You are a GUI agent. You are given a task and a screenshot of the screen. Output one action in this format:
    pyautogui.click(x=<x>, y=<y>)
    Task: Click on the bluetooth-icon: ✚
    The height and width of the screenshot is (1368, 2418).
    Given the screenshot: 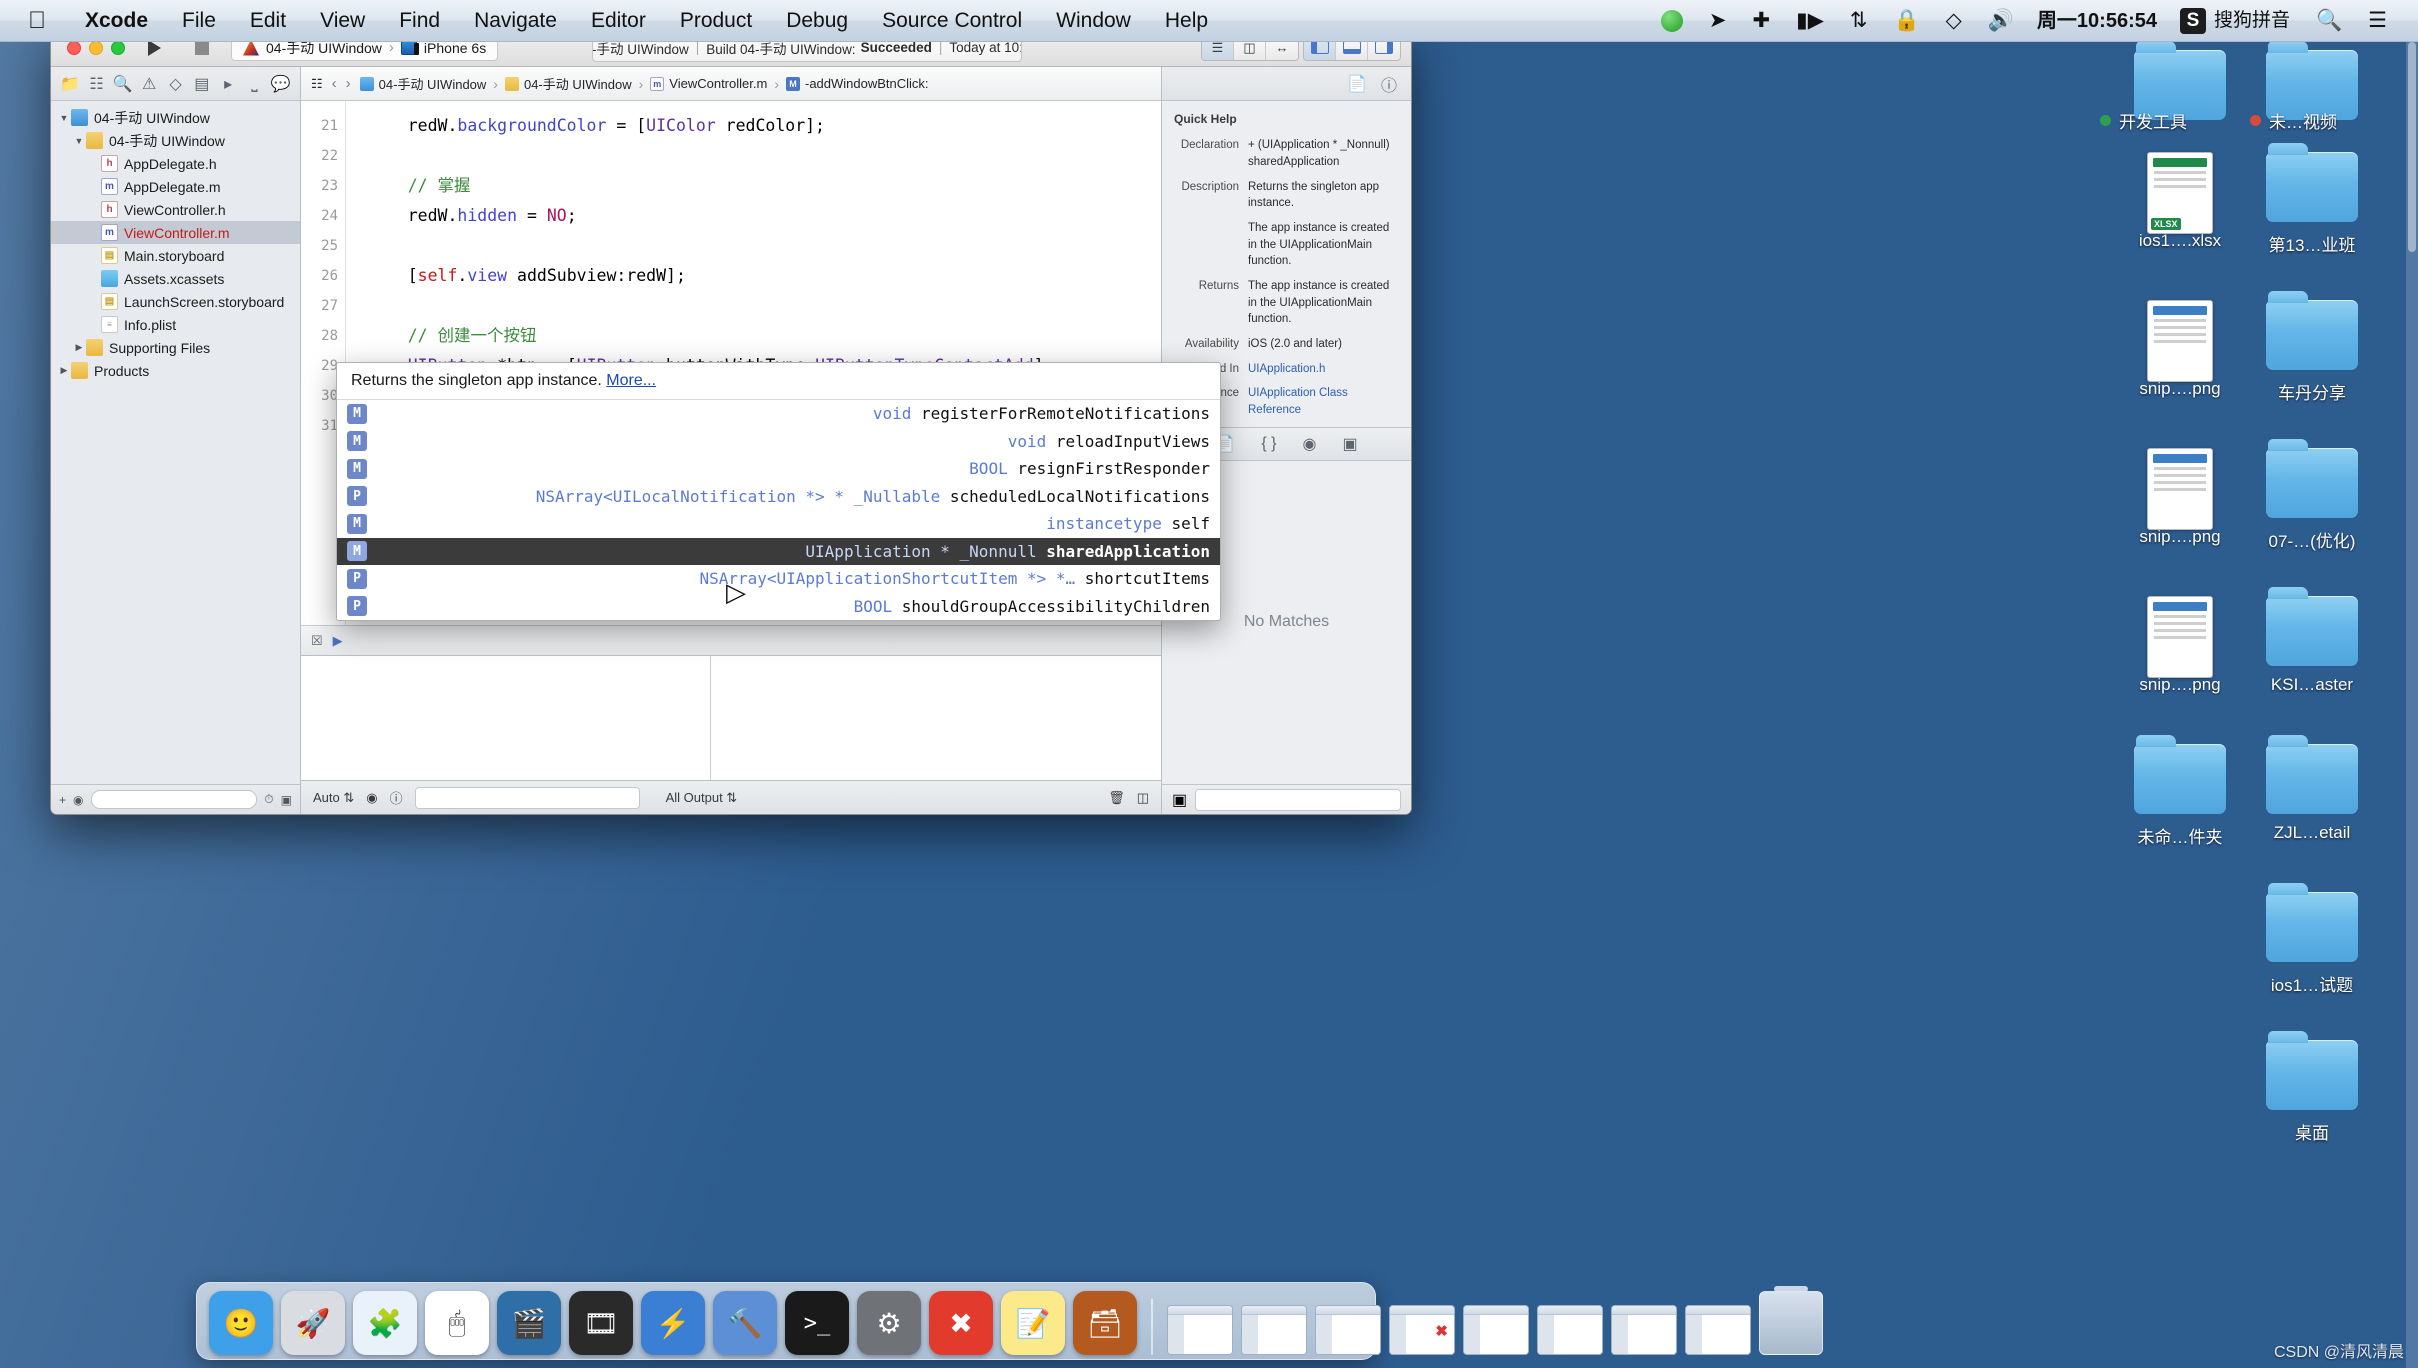 What is the action you would take?
    pyautogui.click(x=1762, y=21)
    